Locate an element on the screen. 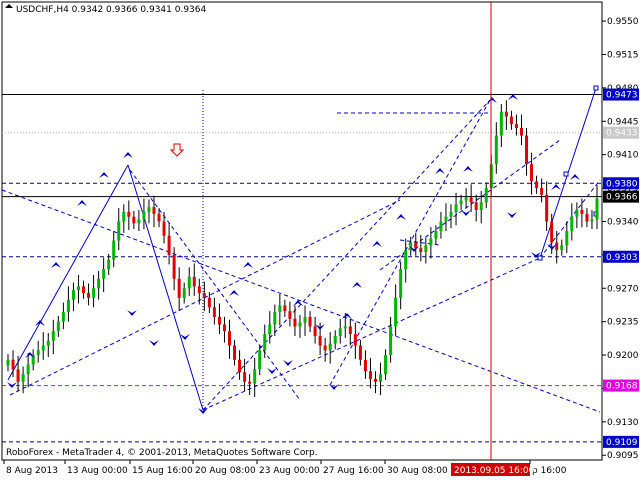  chart-header: USDCHF,H4 0.9342 0.9366 0.9341 0.9364 is located at coordinates (105, 9).